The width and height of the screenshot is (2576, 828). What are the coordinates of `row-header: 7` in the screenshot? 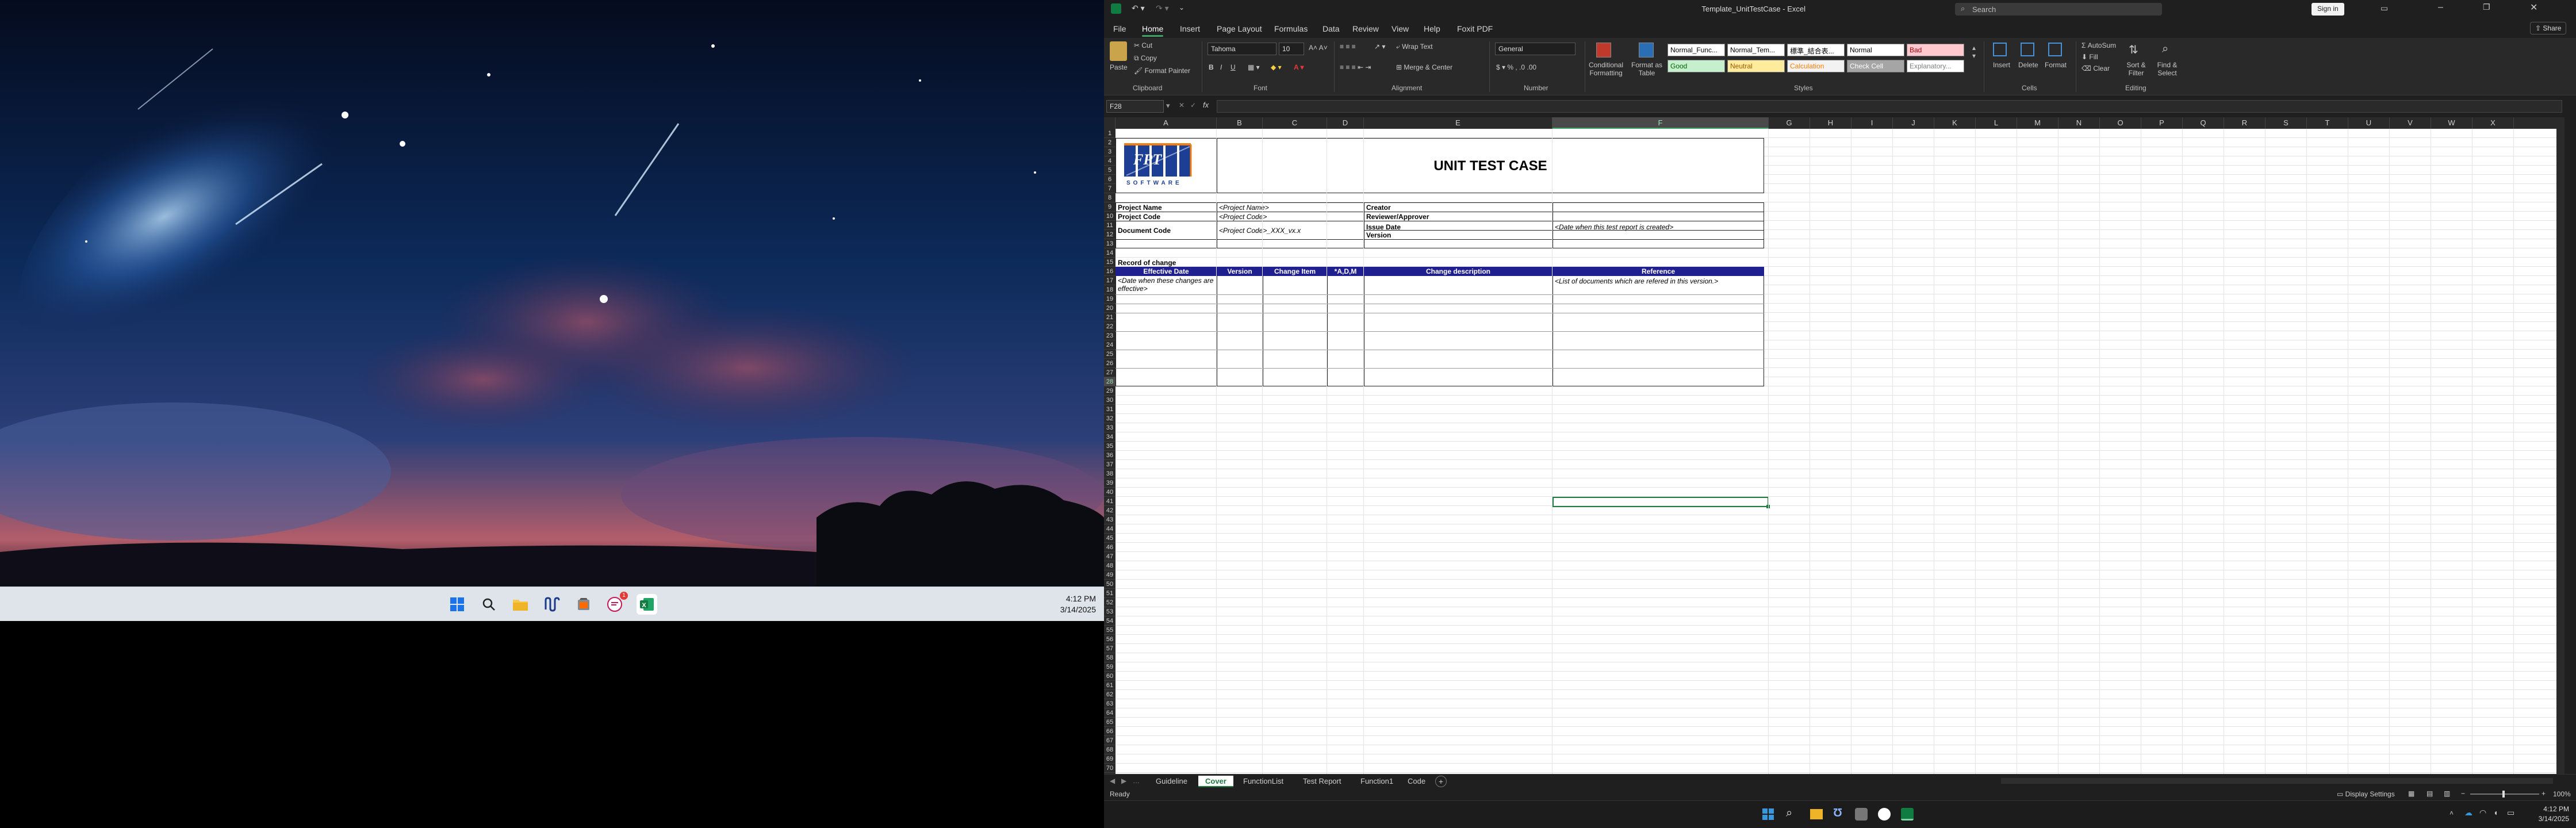 It's located at (1110, 188).